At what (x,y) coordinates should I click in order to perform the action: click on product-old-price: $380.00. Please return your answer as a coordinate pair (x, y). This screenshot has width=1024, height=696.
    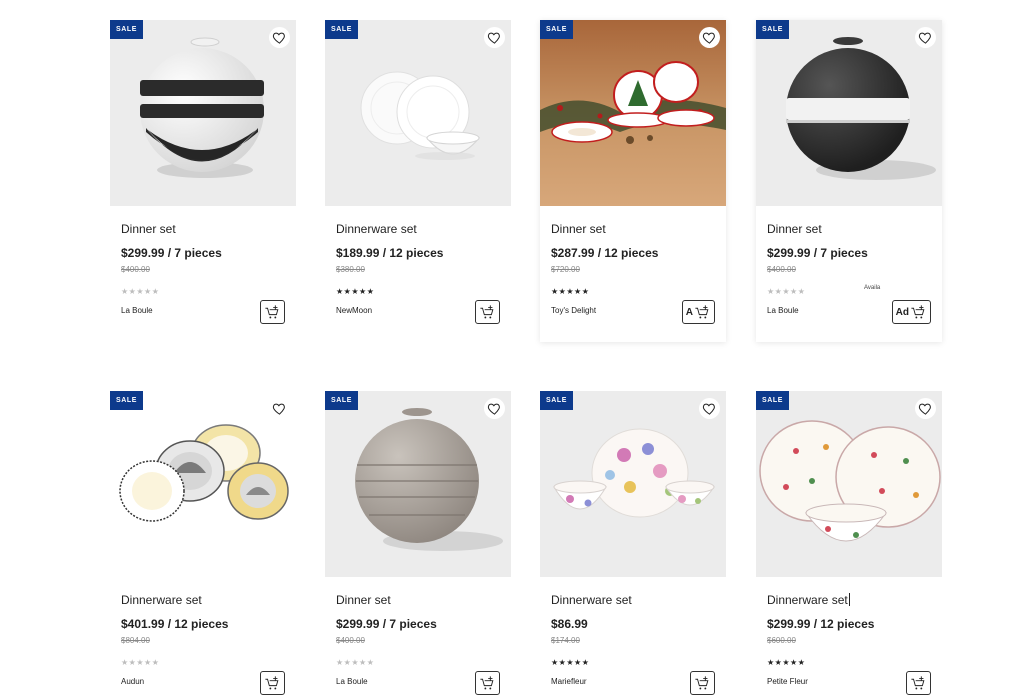
    Looking at the image, I should click on (350, 269).